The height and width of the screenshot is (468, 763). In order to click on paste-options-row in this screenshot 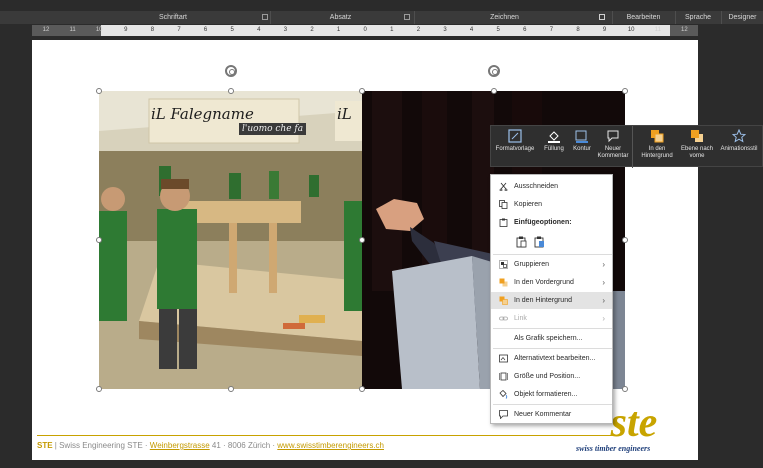, I will do `click(551, 242)`.